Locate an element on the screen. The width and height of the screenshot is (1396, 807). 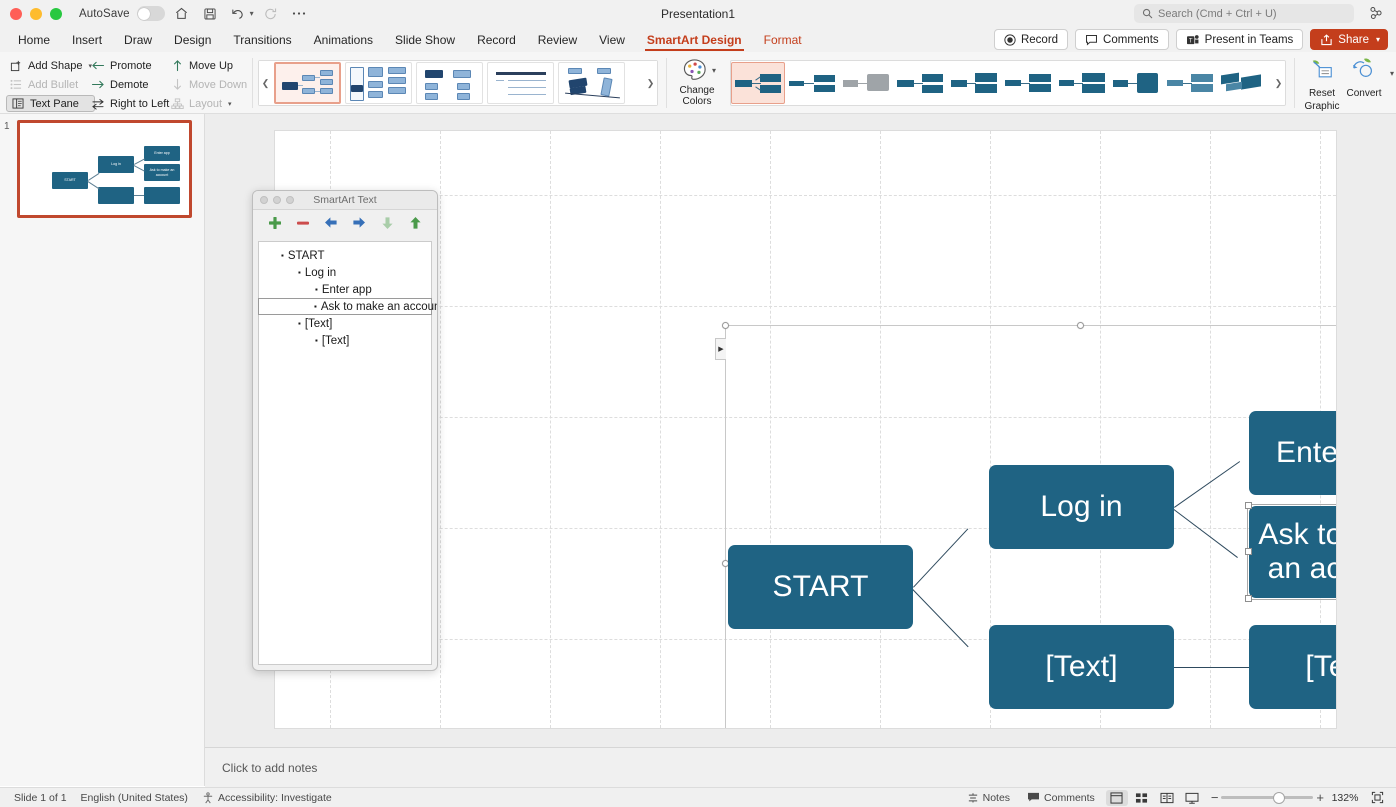
add-shape-icon is located at coordinates (275, 222).